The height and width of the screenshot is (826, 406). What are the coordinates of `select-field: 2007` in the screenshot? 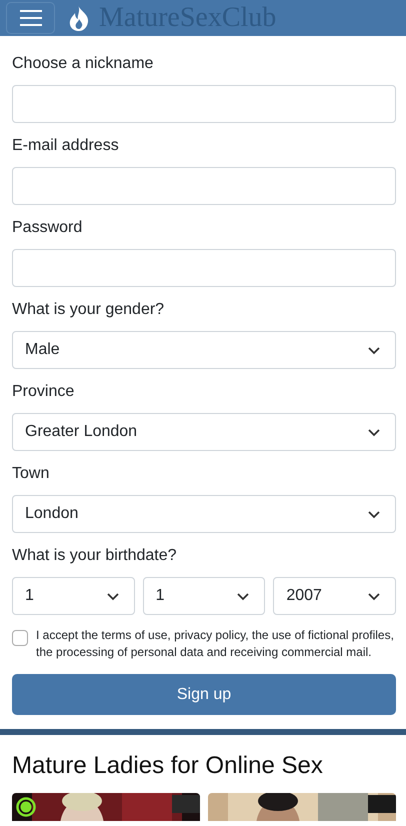 It's located at (334, 596).